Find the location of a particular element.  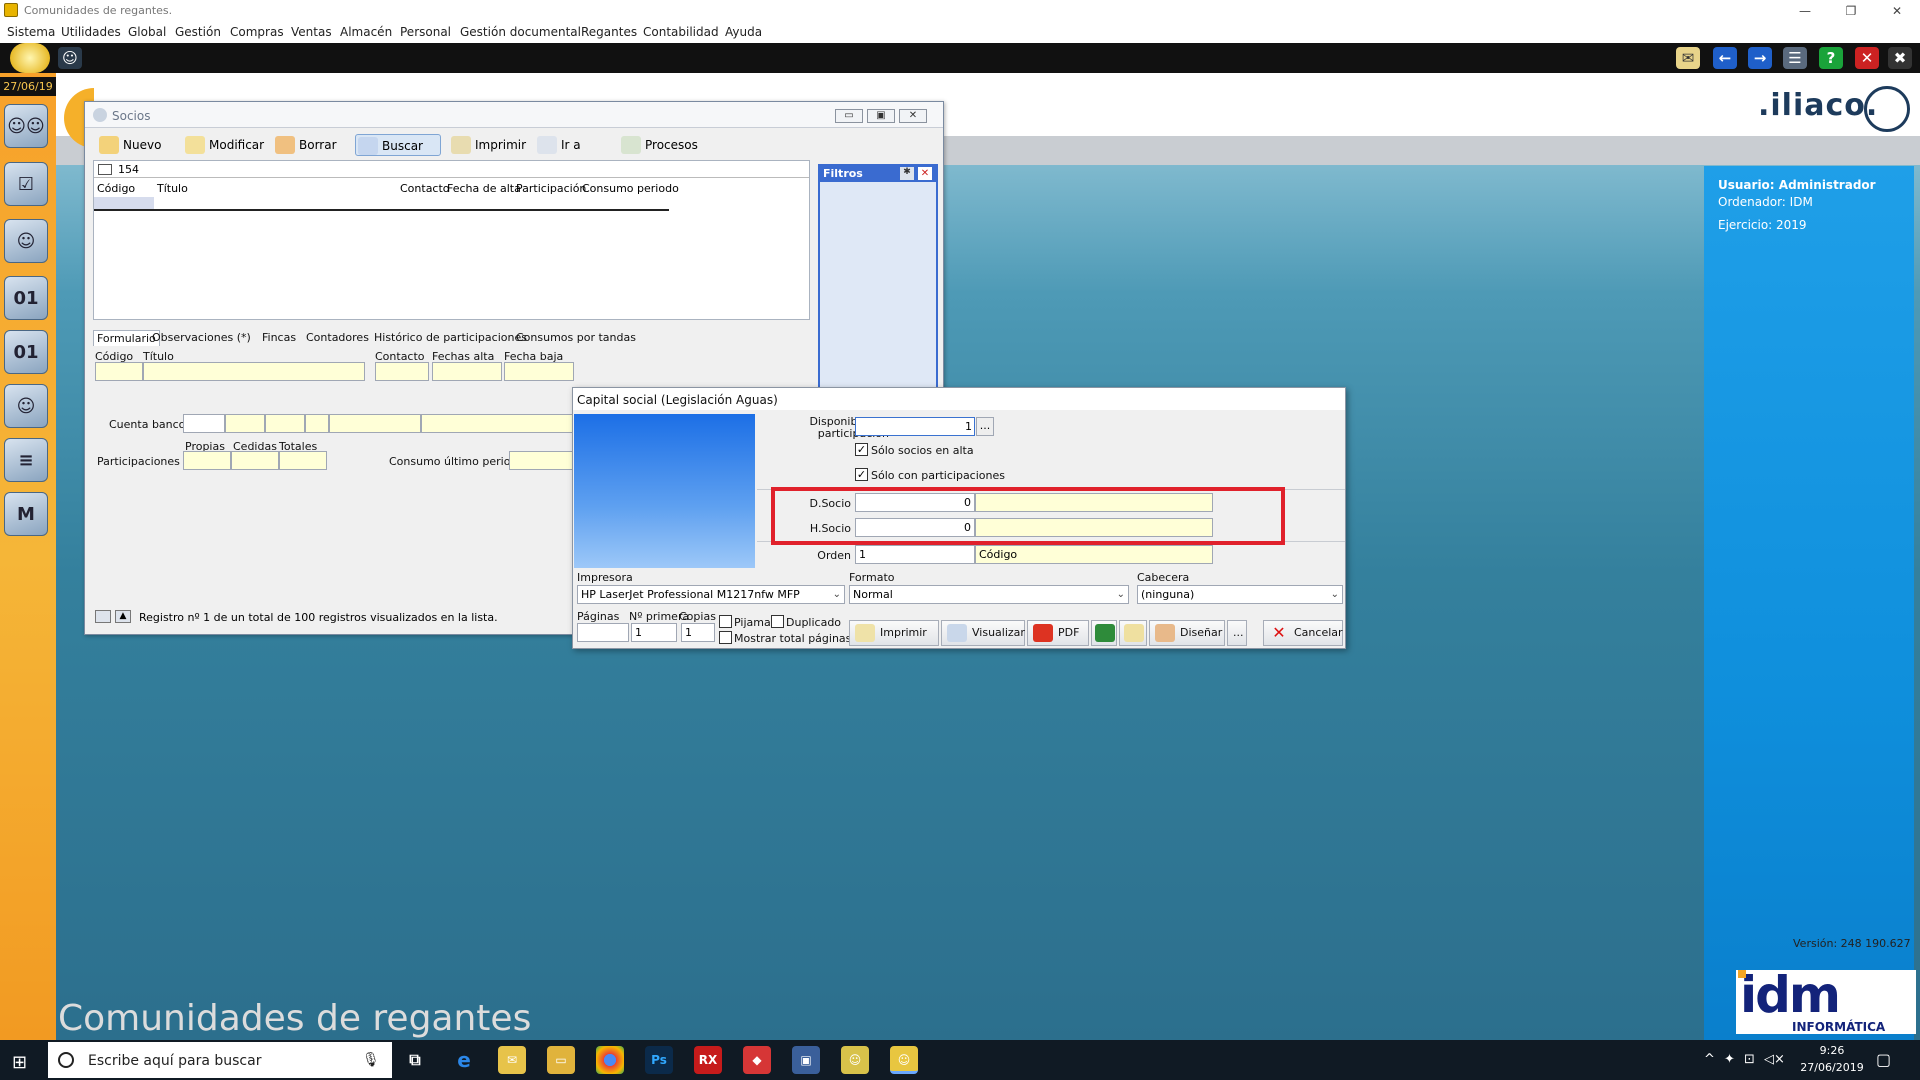

fecha-alta-field is located at coordinates (467, 371).